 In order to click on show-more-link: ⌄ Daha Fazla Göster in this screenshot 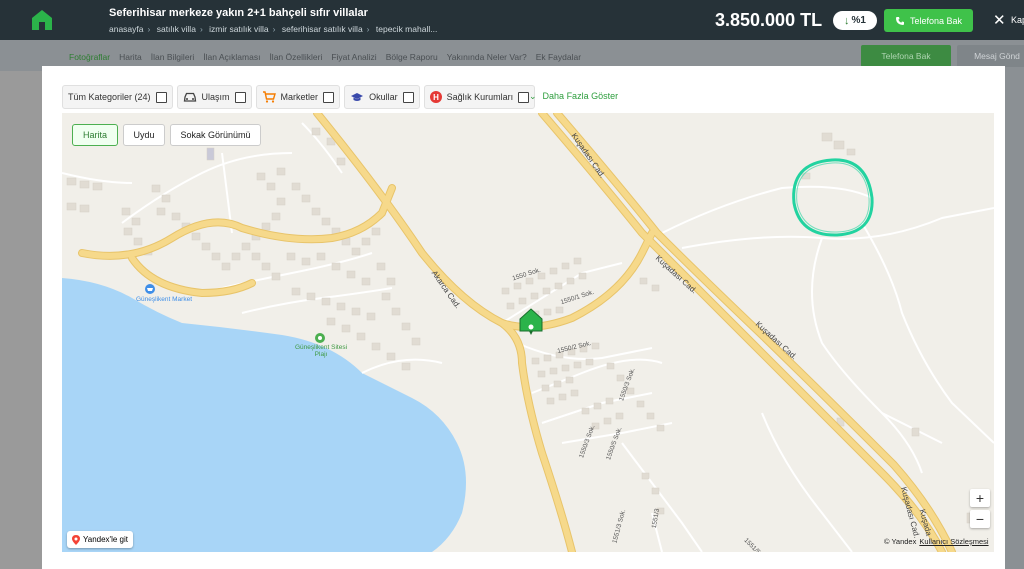, I will do `click(573, 96)`.